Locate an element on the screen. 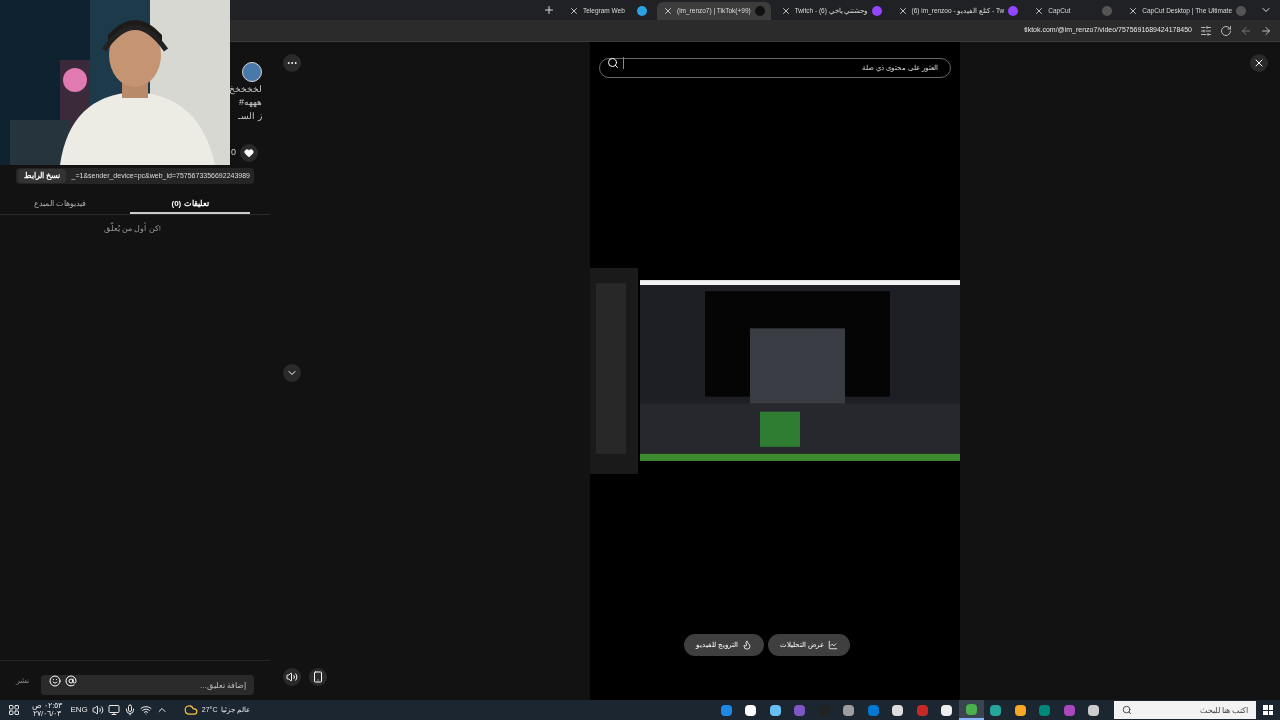 The image size is (1280, 720). taskbar-search-field: اكتب هنا للبحث is located at coordinates (1185, 710).